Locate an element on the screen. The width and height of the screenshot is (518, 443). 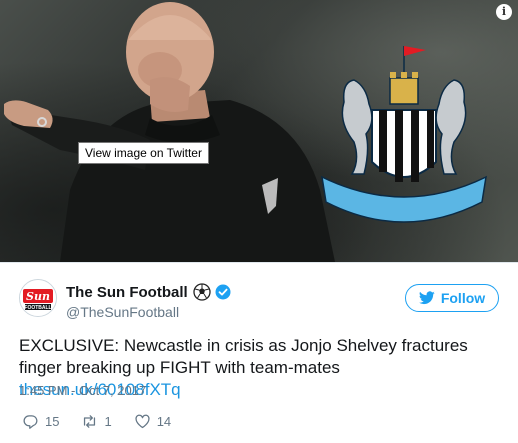
twitter-bird-icon is located at coordinates (426, 298).